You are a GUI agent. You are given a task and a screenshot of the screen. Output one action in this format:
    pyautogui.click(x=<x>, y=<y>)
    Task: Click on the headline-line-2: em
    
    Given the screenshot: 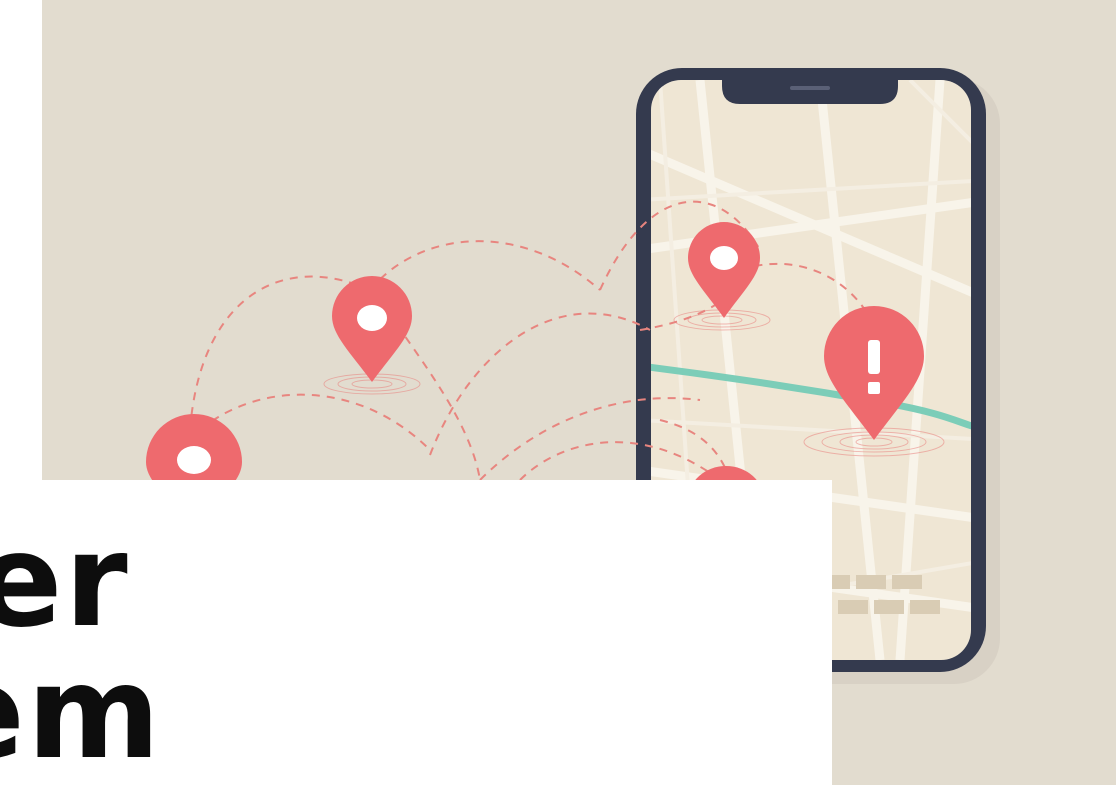 What is the action you would take?
    pyautogui.click(x=81, y=712)
    